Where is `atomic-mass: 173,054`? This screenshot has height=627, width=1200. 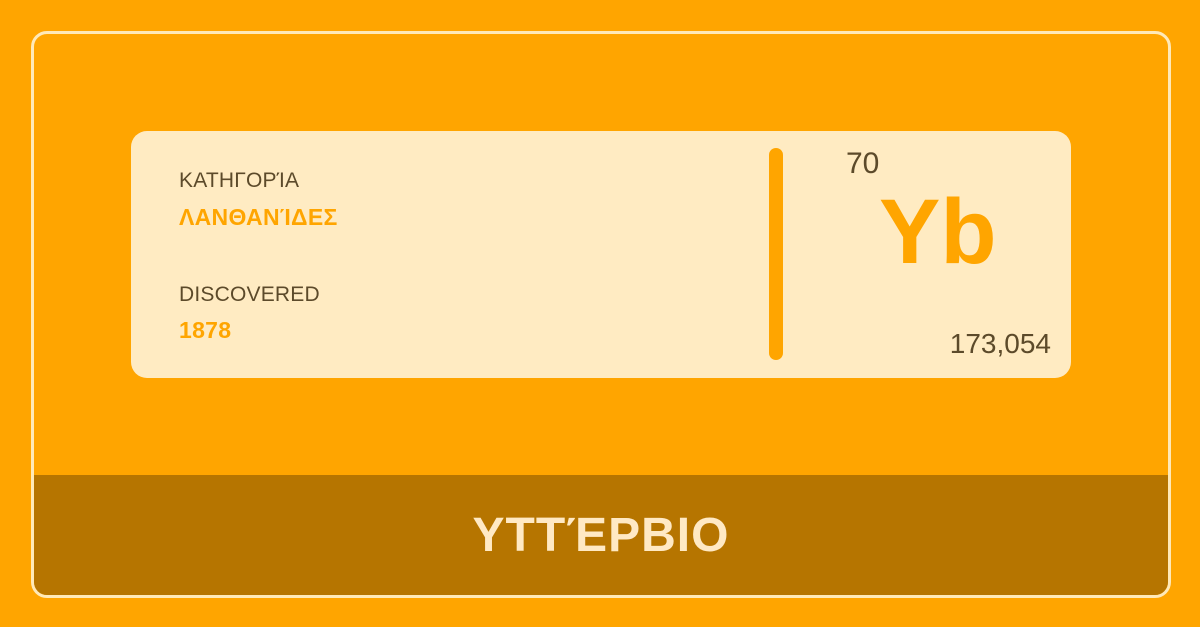 atomic-mass: 173,054 is located at coordinates (1000, 343).